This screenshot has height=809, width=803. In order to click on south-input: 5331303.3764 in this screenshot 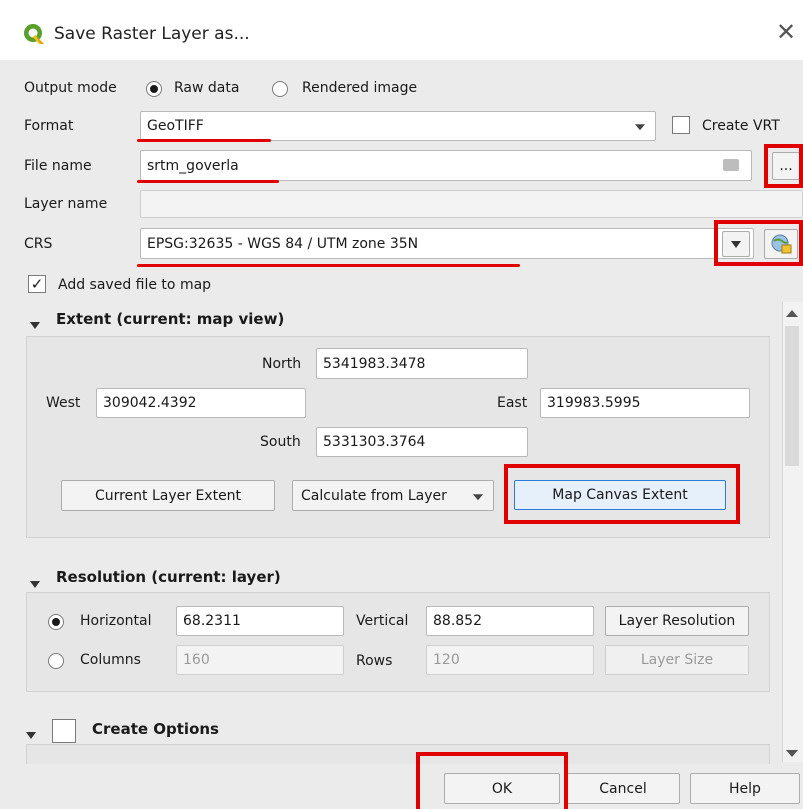, I will do `click(422, 442)`.